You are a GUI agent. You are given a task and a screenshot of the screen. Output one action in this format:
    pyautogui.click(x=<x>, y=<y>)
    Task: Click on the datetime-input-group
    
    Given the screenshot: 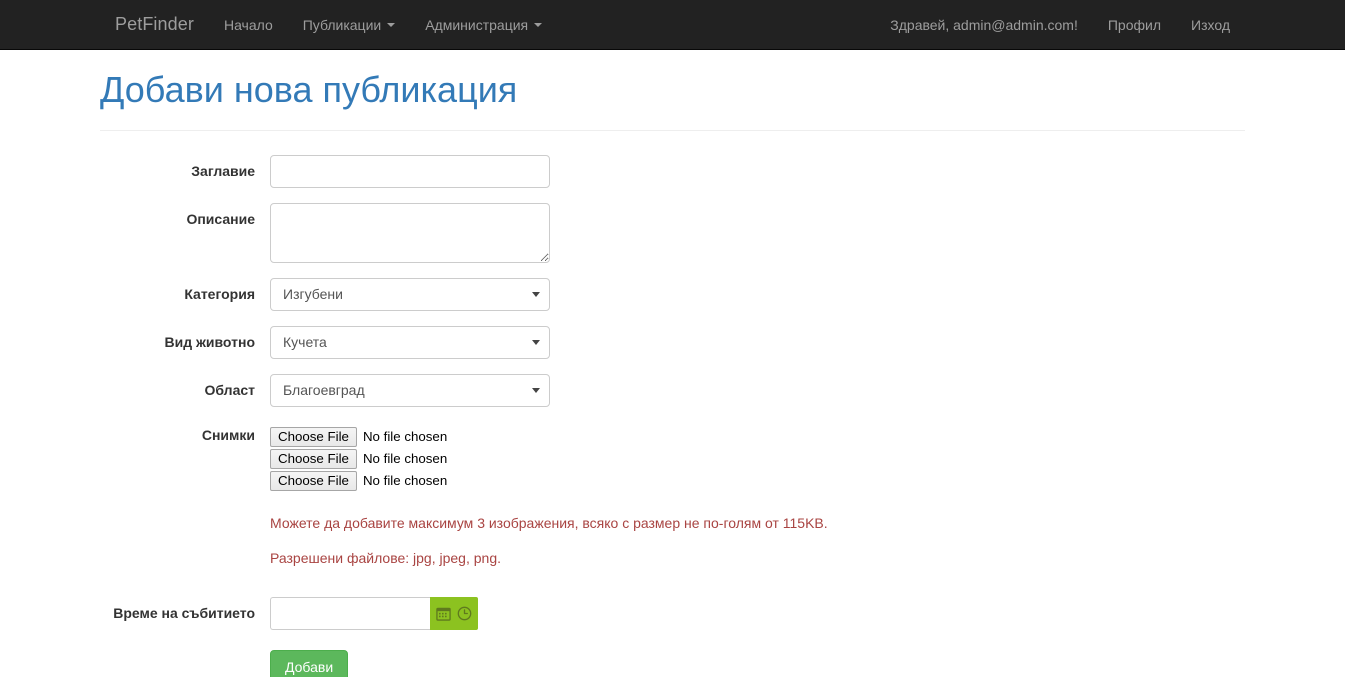 What is the action you would take?
    pyautogui.click(x=374, y=613)
    